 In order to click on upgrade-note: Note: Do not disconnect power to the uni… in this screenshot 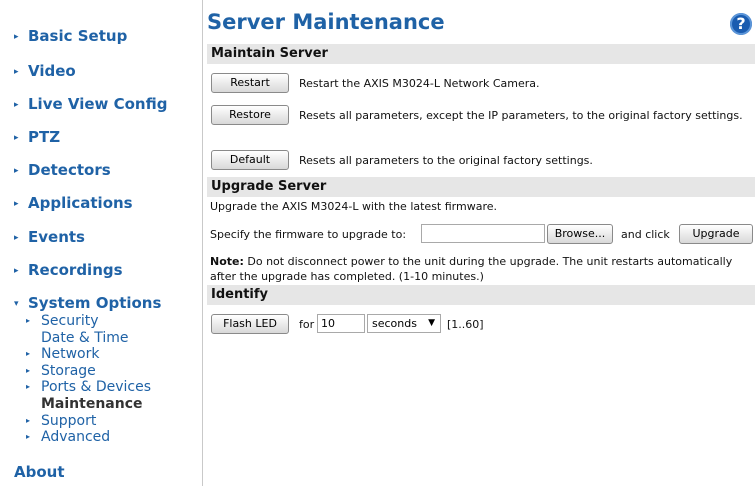, I will do `click(482, 269)`.